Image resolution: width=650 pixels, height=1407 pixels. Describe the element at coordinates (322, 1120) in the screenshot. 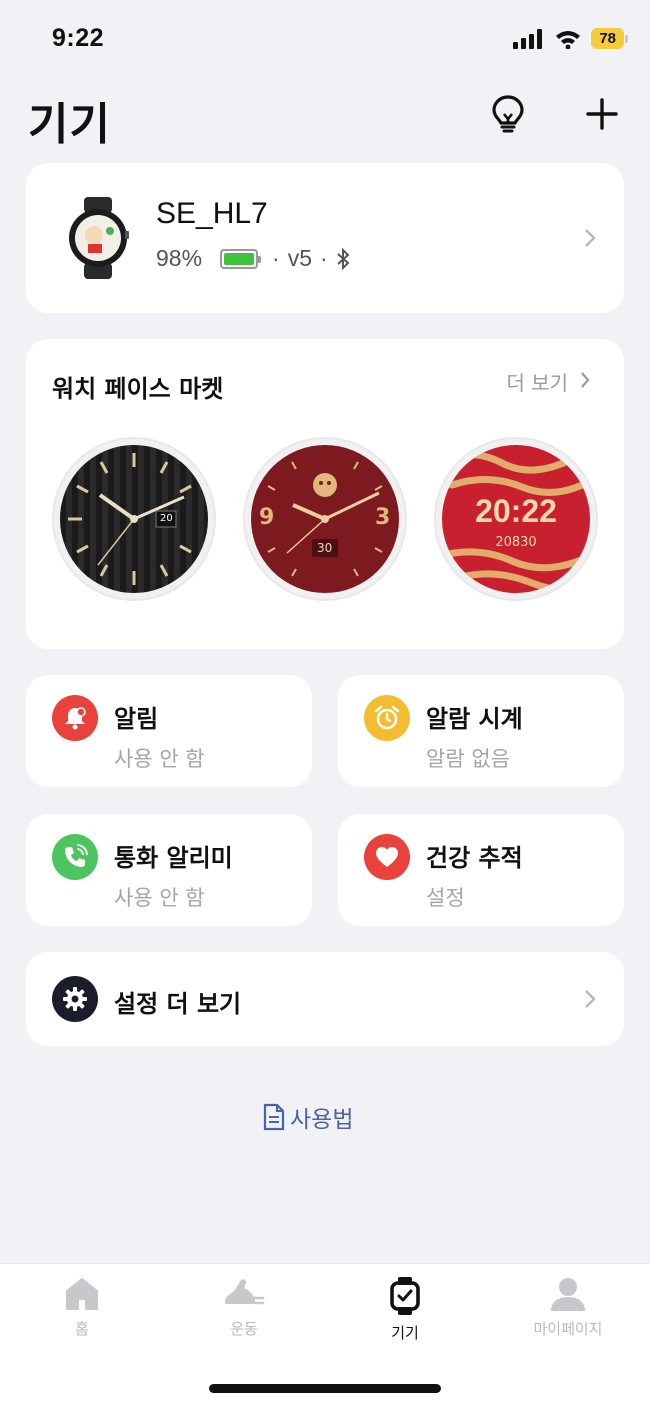

I see `user-guide-label: 사용법` at that location.